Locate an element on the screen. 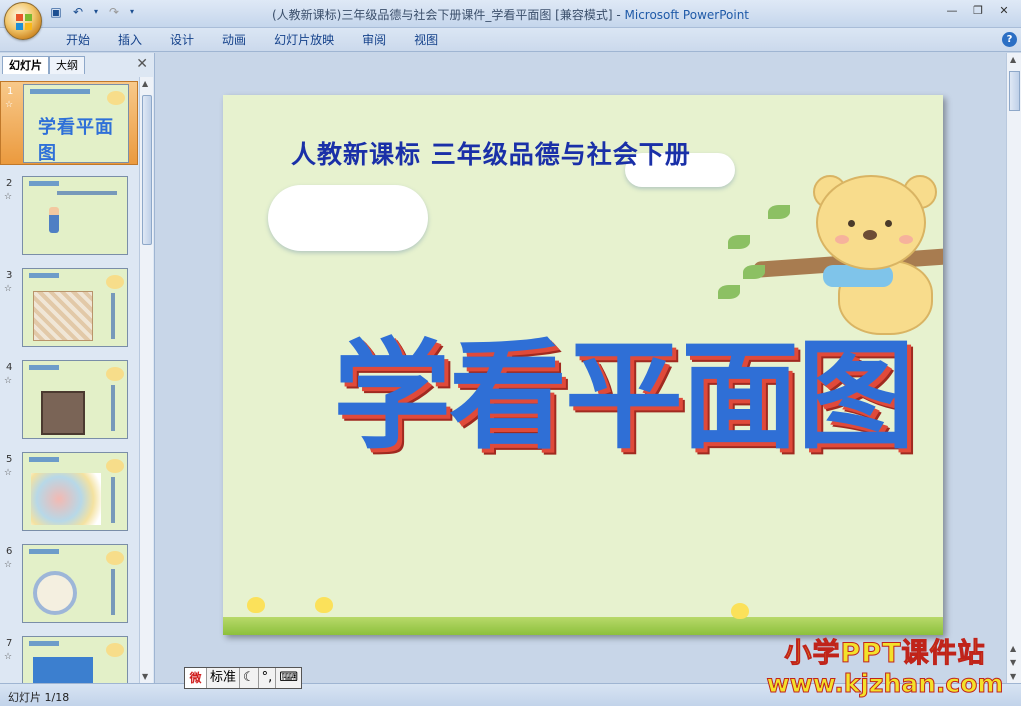 This screenshot has width=1021, height=706. thumbnail-slide-1: 1 ☆ 学看平面图 is located at coordinates (69, 123).